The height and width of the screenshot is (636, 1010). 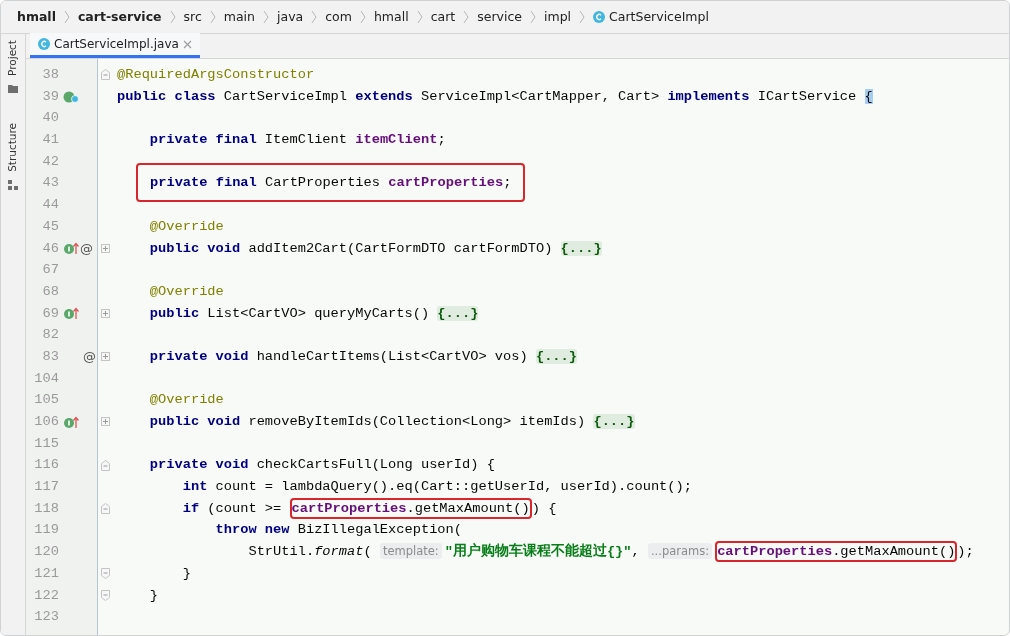 What do you see at coordinates (46, 443) in the screenshot?
I see `line-number: 115` at bounding box center [46, 443].